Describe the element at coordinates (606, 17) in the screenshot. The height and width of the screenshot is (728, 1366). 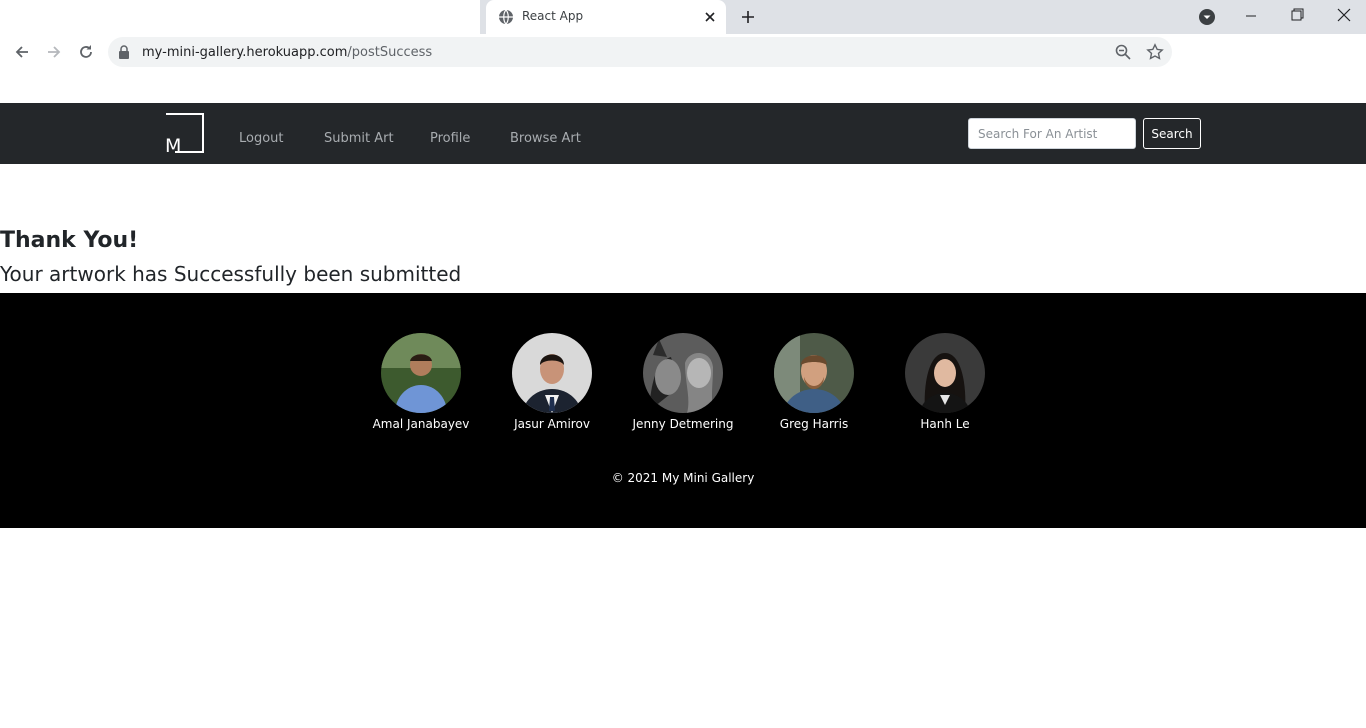
I see `browser-tab-active: React App` at that location.